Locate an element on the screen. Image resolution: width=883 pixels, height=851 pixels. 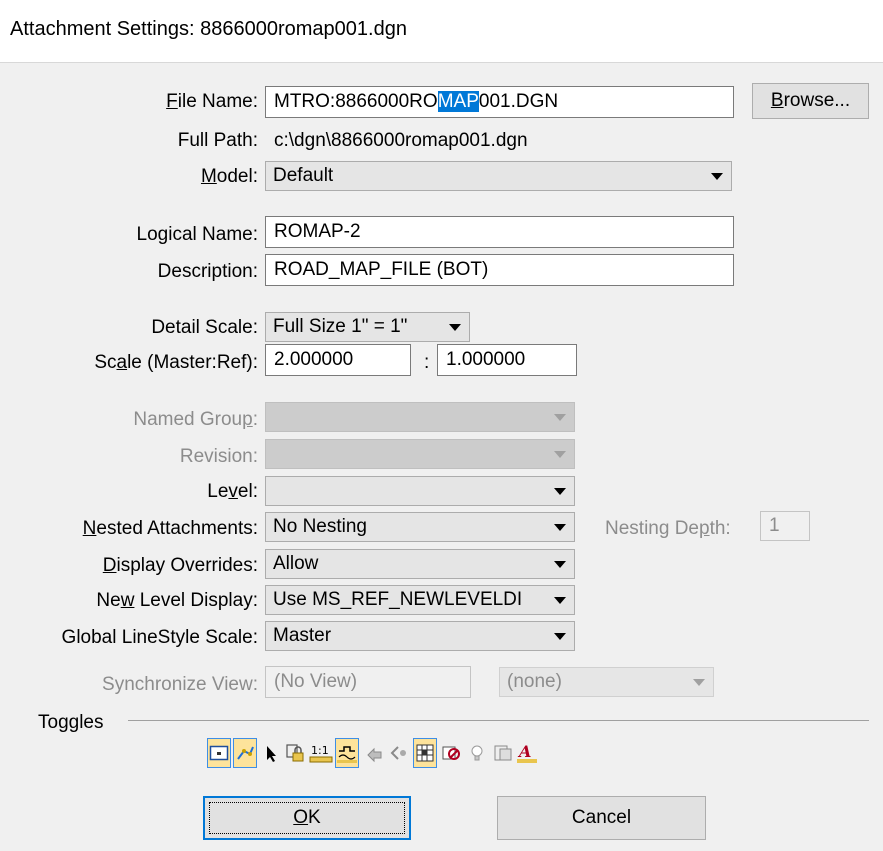
new-level-display-dropdown: Use MS_REF_NEWLEVELDI is located at coordinates (420, 600).